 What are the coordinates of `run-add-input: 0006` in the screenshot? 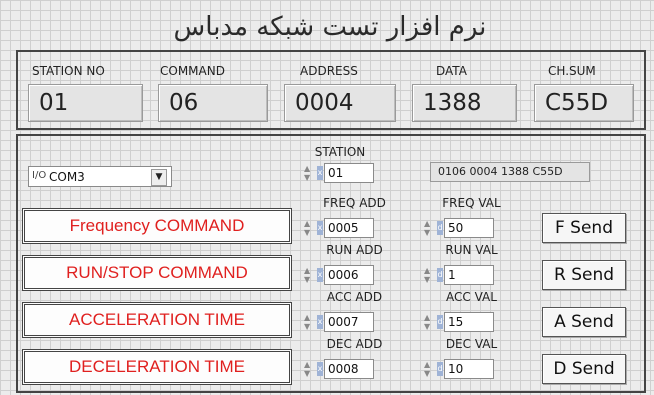 It's located at (349, 275).